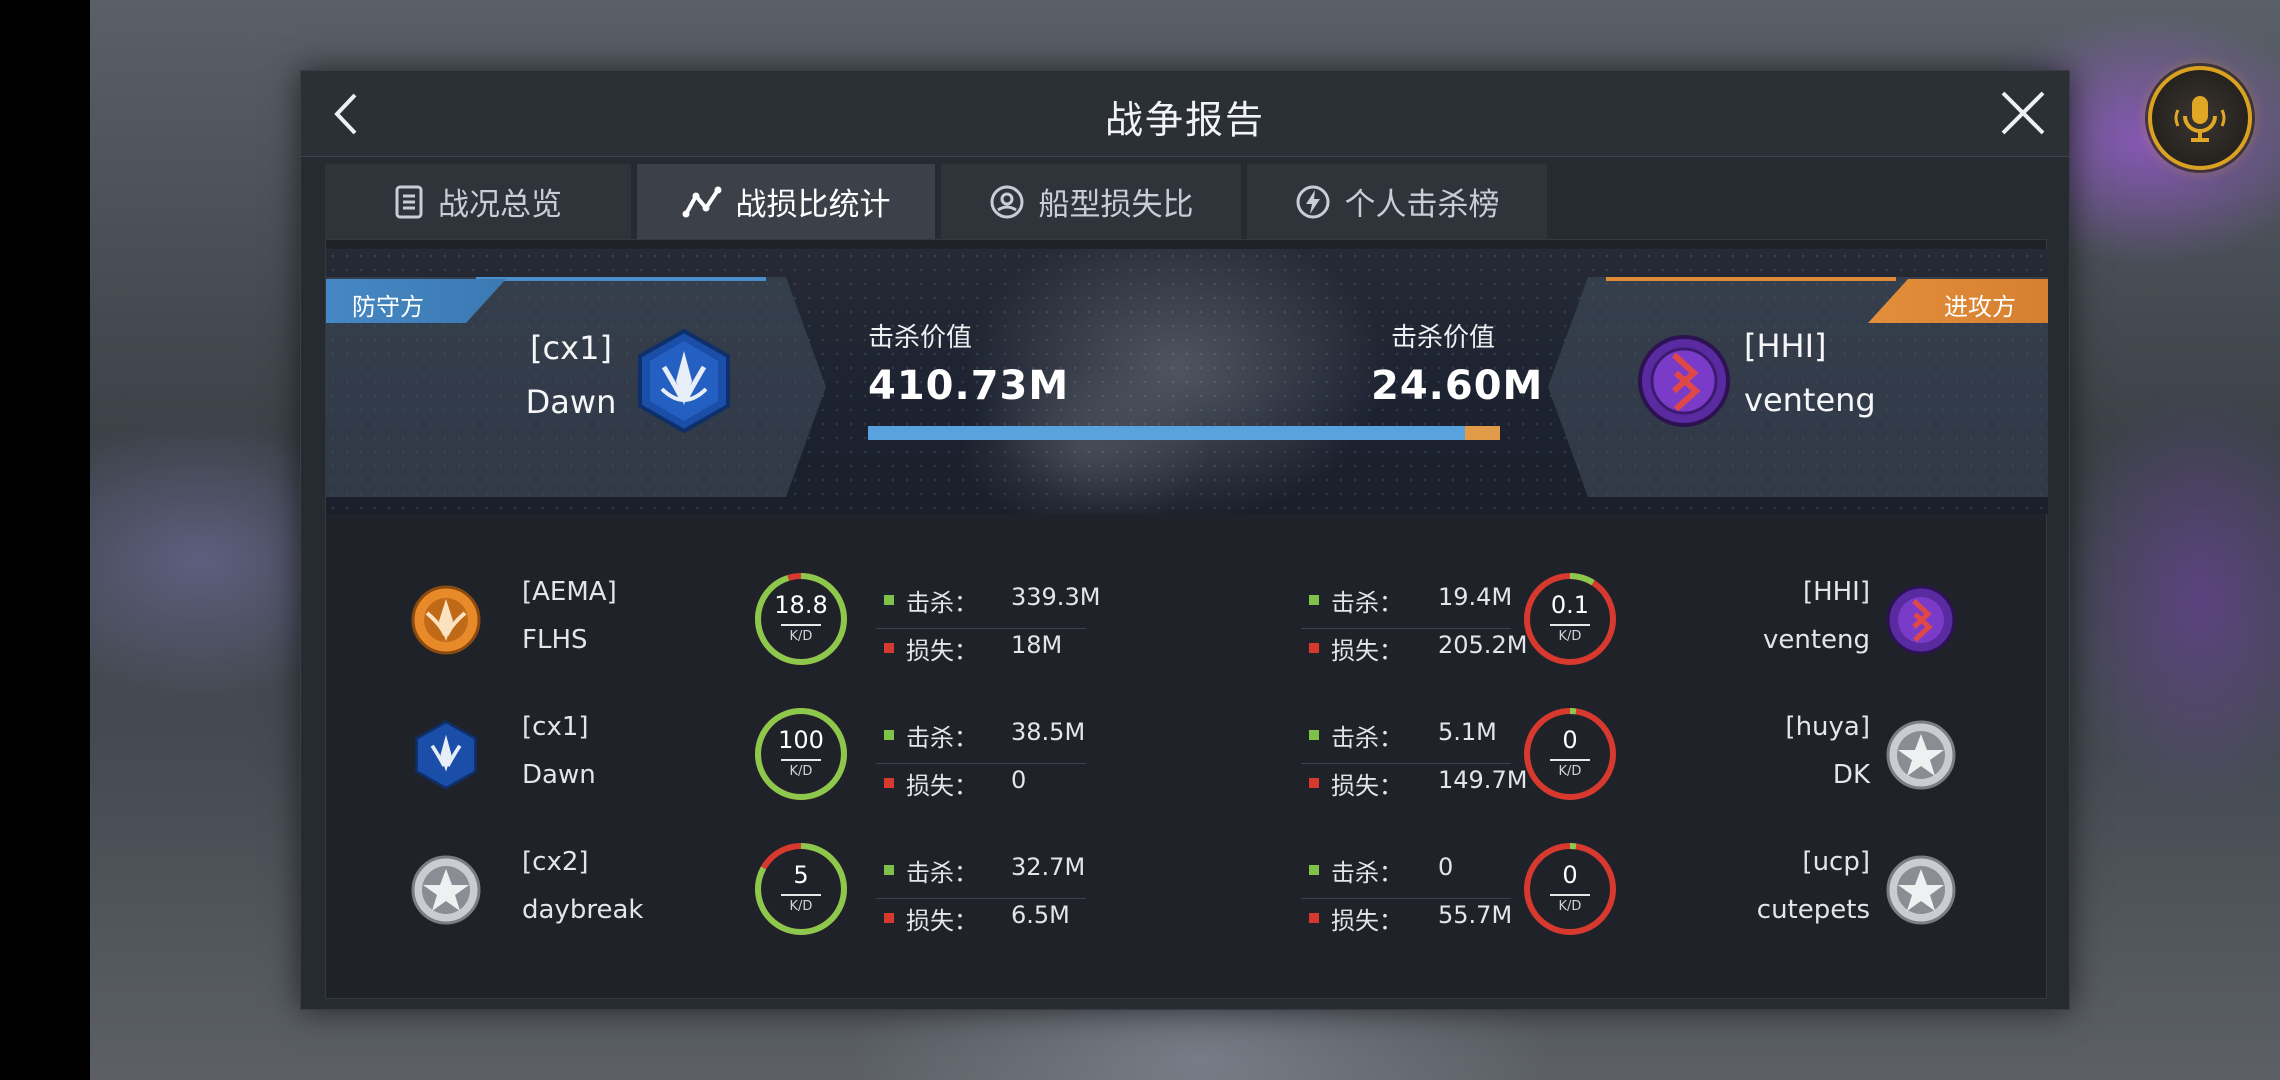 The image size is (2280, 1080). What do you see at coordinates (936, 201) in the screenshot?
I see `tab-bar: 战况总览 战损比统计 船型损失比 个人击杀榜` at bounding box center [936, 201].